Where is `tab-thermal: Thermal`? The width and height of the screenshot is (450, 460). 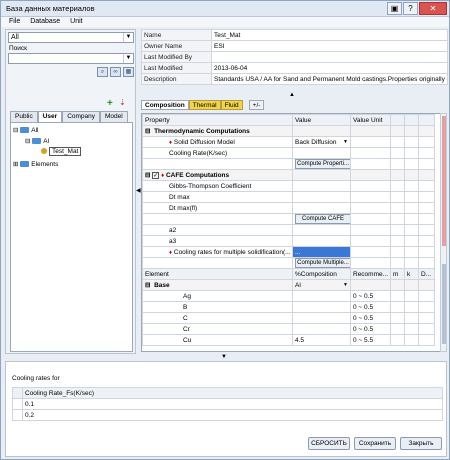 tab-thermal: Thermal is located at coordinates (204, 105).